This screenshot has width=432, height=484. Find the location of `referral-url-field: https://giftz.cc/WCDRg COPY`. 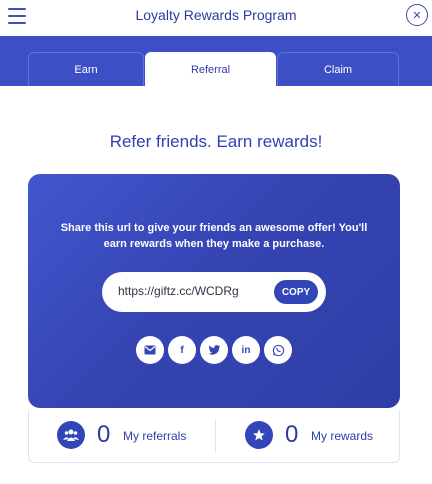

referral-url-field: https://giftz.cc/WCDRg COPY is located at coordinates (214, 292).